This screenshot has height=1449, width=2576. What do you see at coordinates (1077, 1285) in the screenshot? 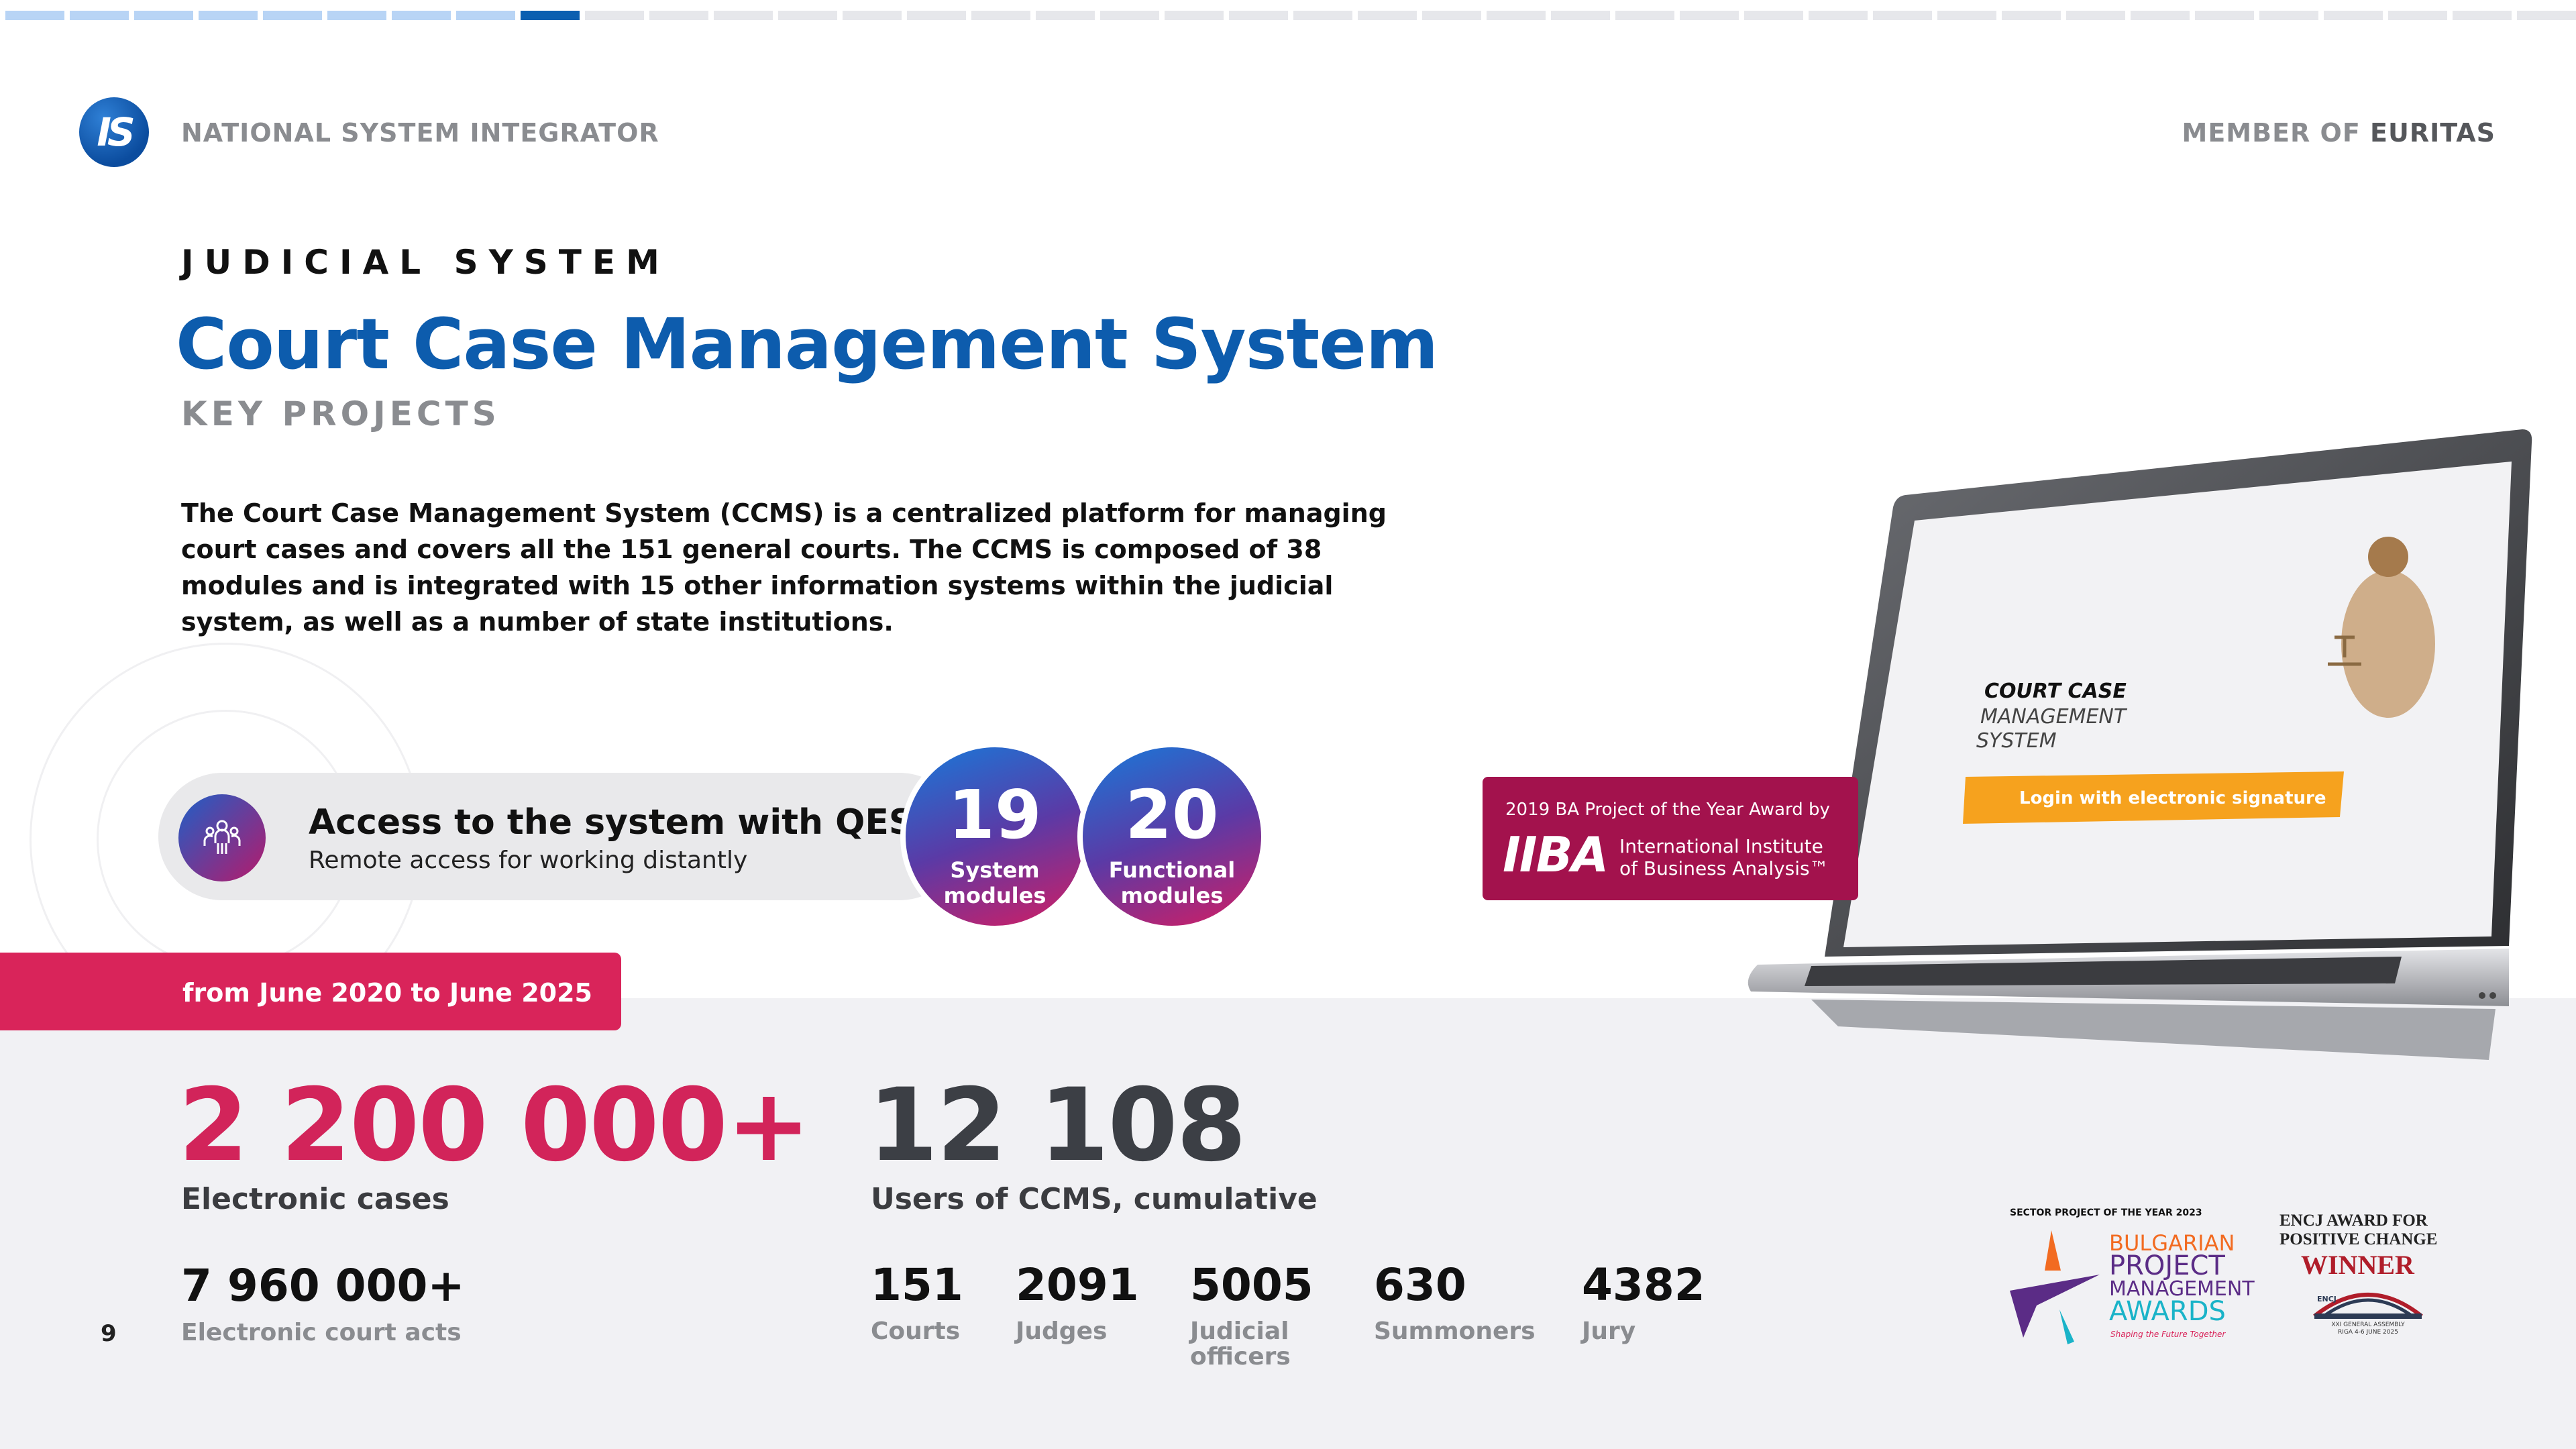
I see `judges-value: 2091` at bounding box center [1077, 1285].